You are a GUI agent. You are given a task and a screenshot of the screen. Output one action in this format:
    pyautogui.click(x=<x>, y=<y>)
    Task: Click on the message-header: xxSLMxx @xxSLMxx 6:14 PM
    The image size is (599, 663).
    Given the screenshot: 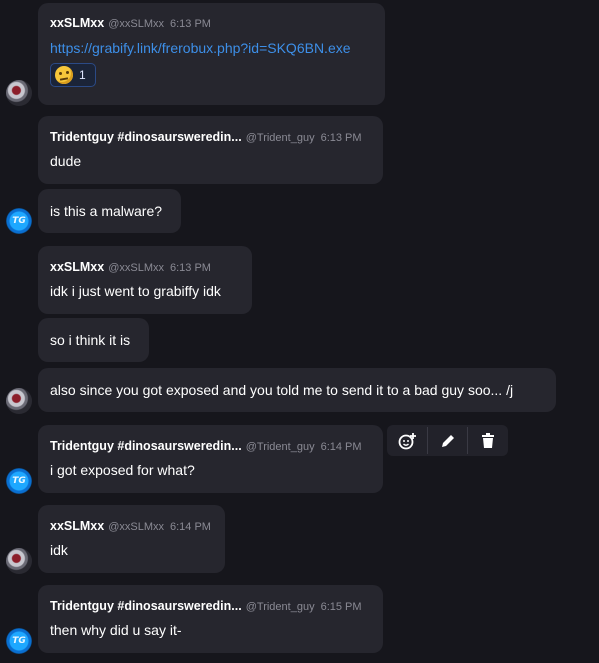 What is the action you would take?
    pyautogui.click(x=130, y=526)
    